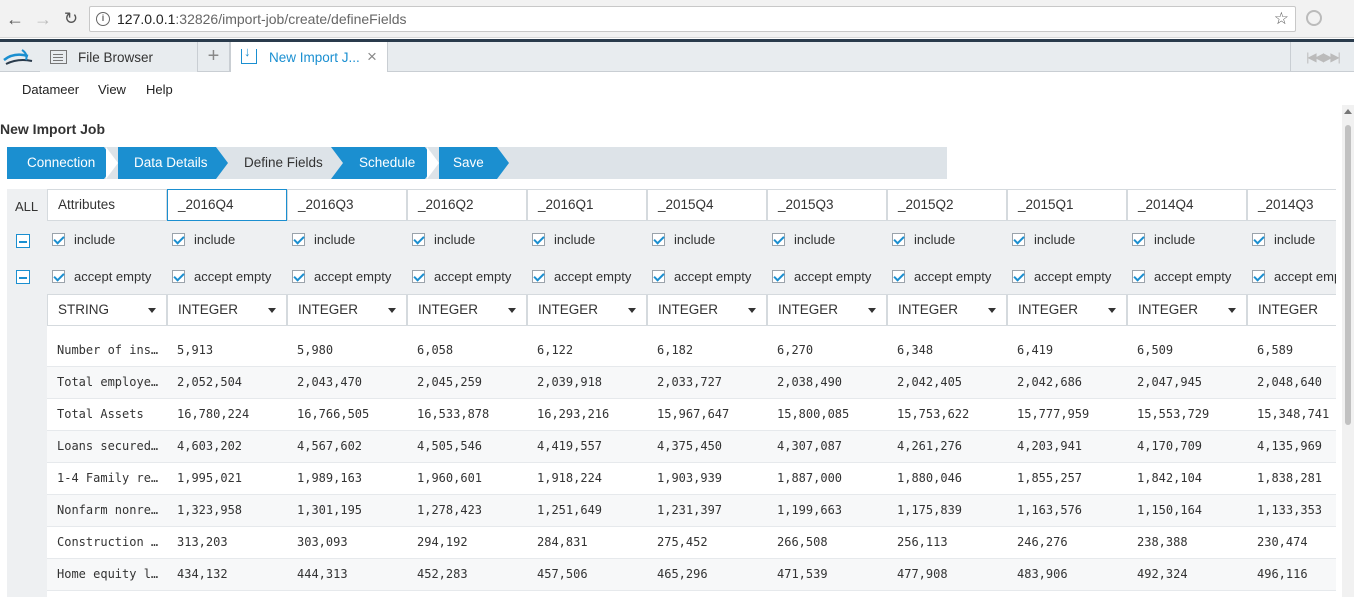 This screenshot has width=1354, height=597. What do you see at coordinates (1291, 205) in the screenshot?
I see `column-header: _2014Q3` at bounding box center [1291, 205].